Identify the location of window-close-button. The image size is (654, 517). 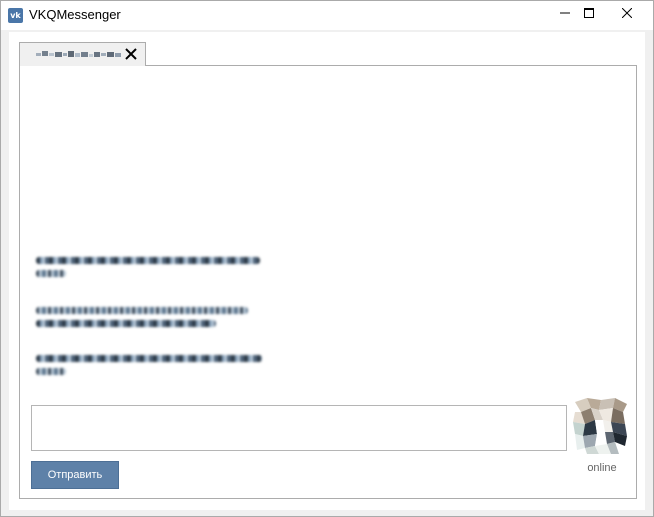
(627, 13).